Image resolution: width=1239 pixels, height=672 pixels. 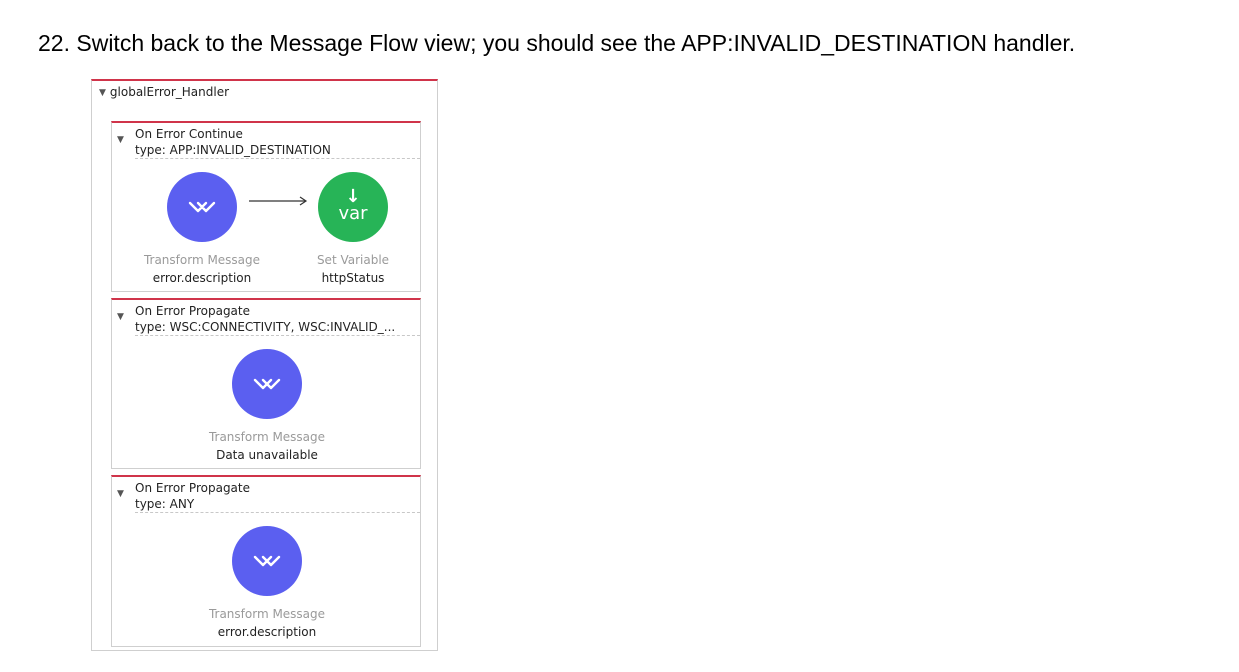 What do you see at coordinates (233, 150) in the screenshot?
I see `scope-type: type: APP:INVALID_DESTINATION` at bounding box center [233, 150].